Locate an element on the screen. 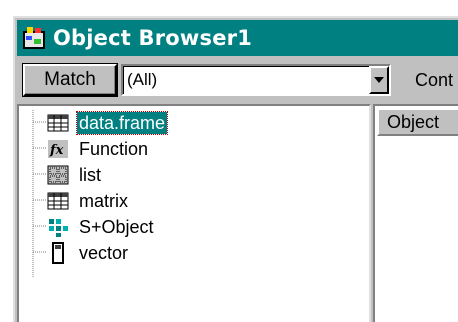 This screenshot has width=458, height=322. tree-item-function: fx Function is located at coordinates (98, 149).